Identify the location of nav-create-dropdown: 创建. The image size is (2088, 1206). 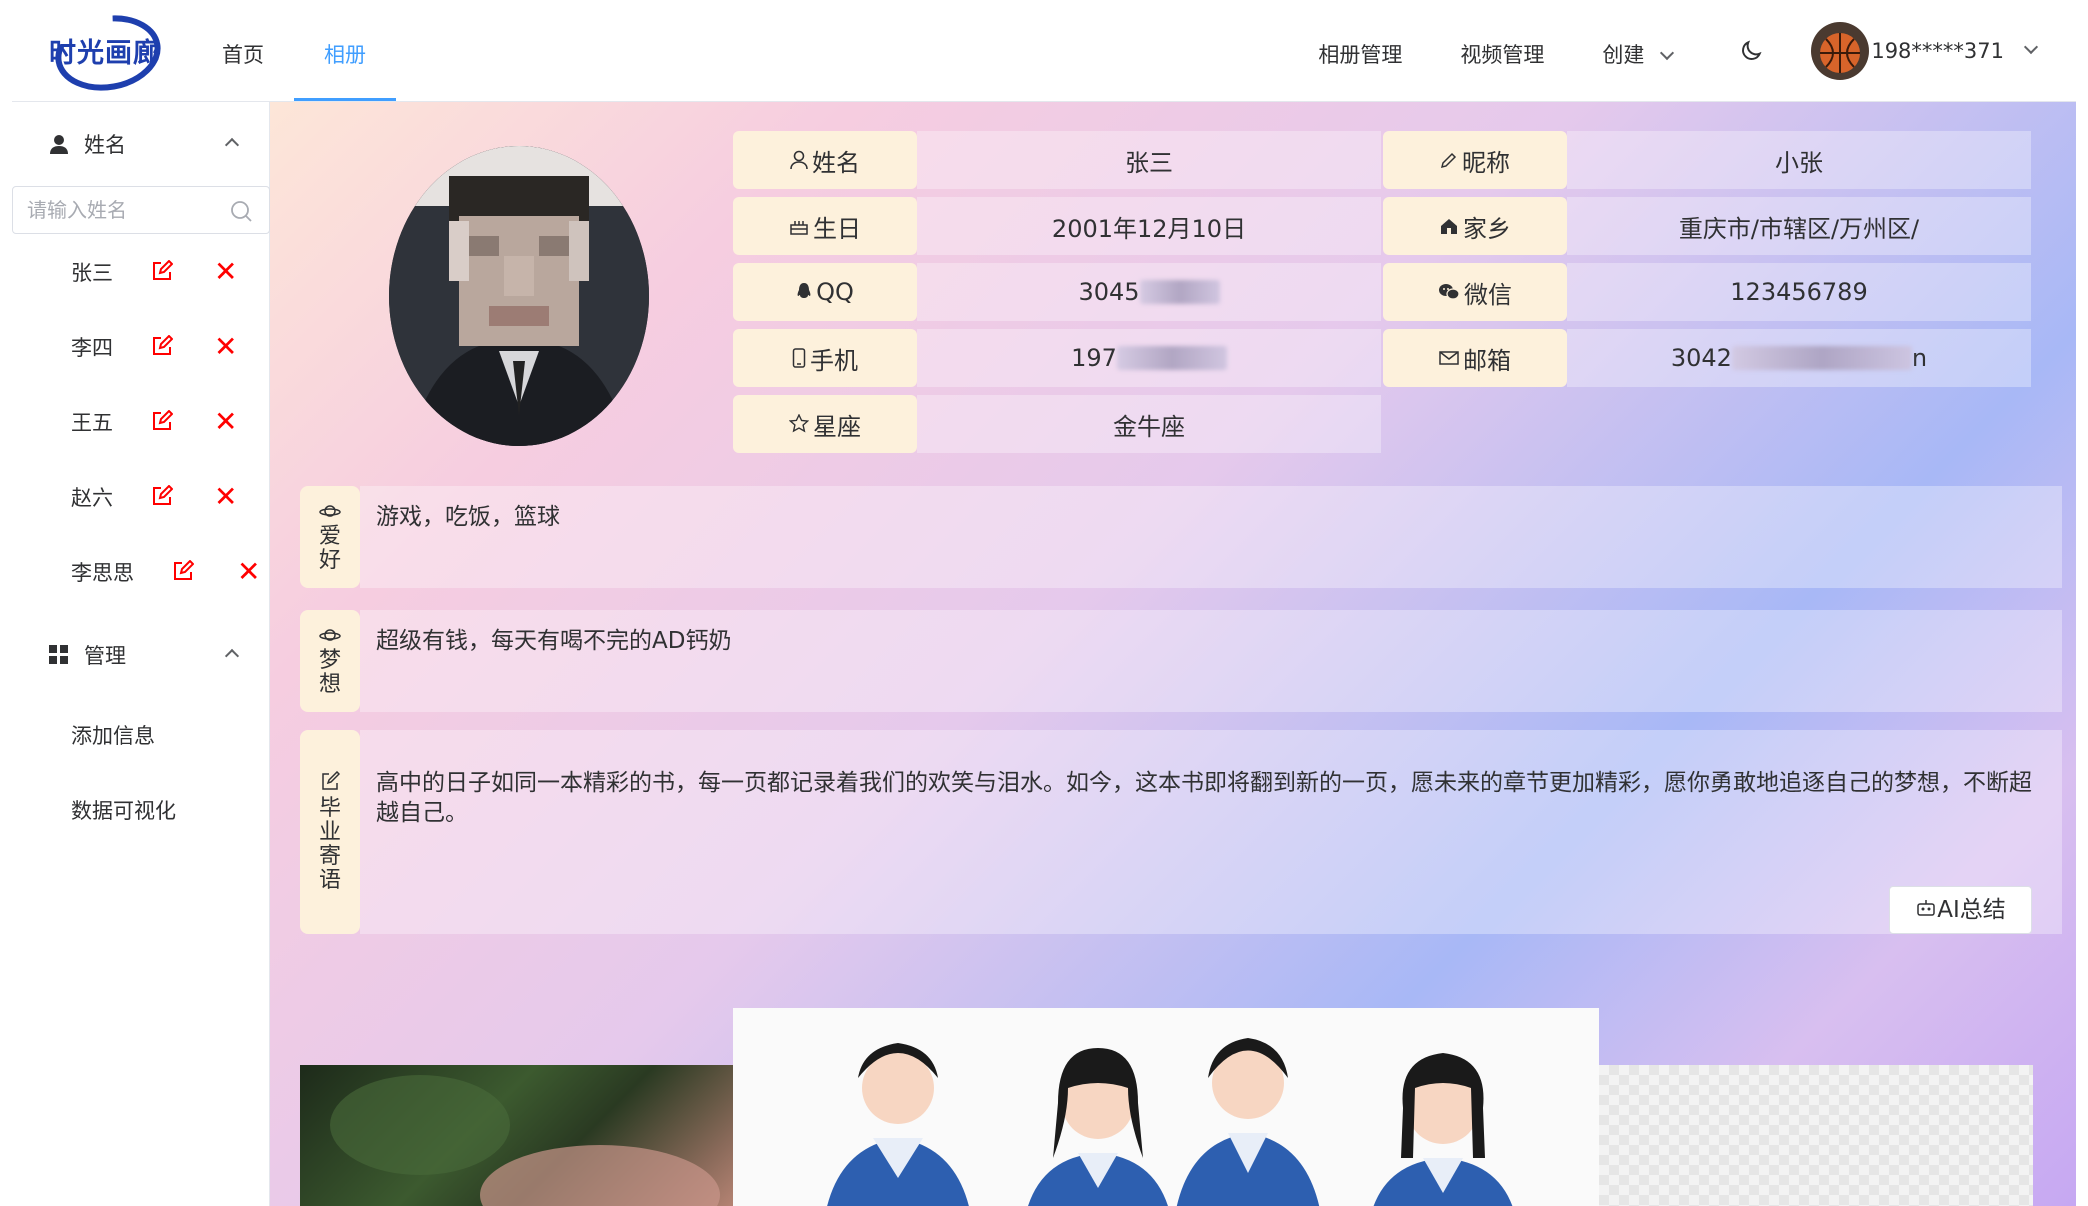
(1637, 50).